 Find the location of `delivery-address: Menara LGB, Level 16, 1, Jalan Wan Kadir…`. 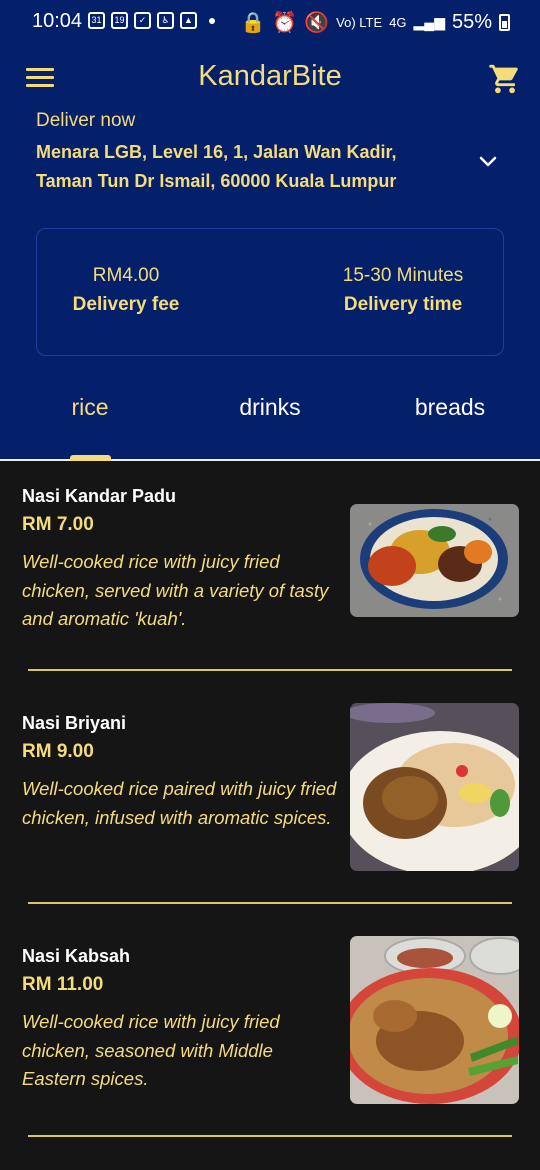

delivery-address: Menara LGB, Level 16, 1, Jalan Wan Kadir… is located at coordinates (246, 167).